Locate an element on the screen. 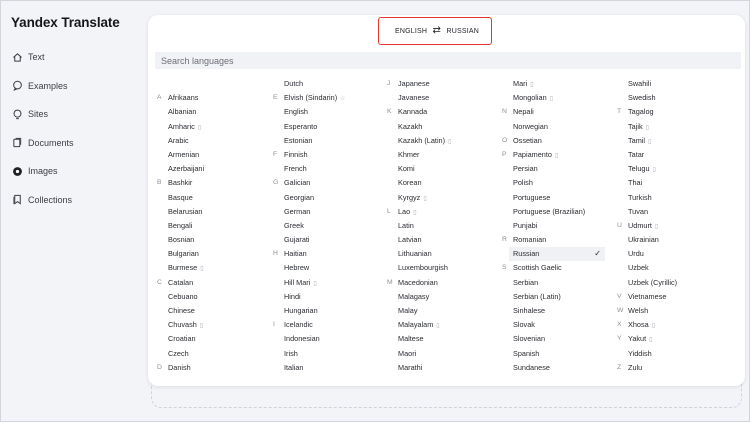 The image size is (750, 422). language-option: H Haitian is located at coordinates (309, 254).